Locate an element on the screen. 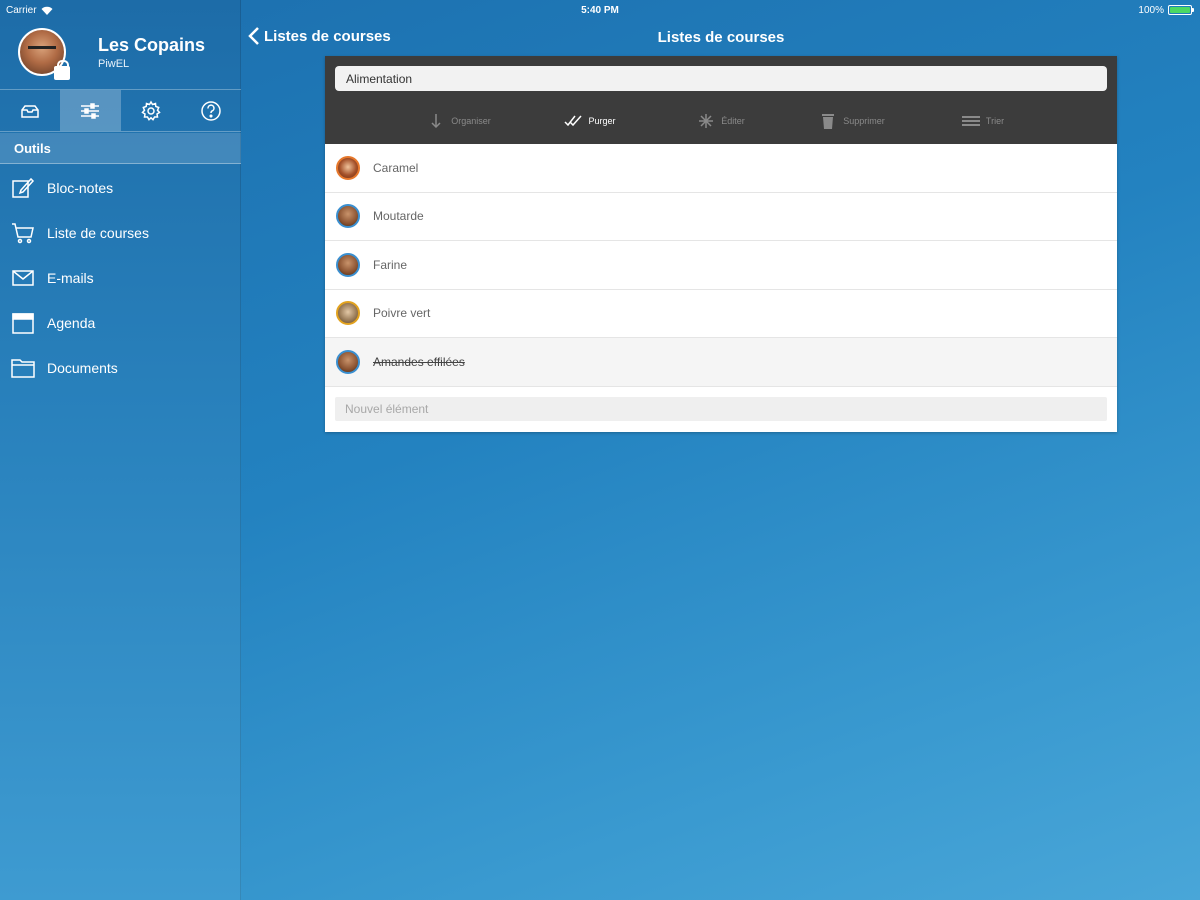  calendar-icon is located at coordinates (23, 323).